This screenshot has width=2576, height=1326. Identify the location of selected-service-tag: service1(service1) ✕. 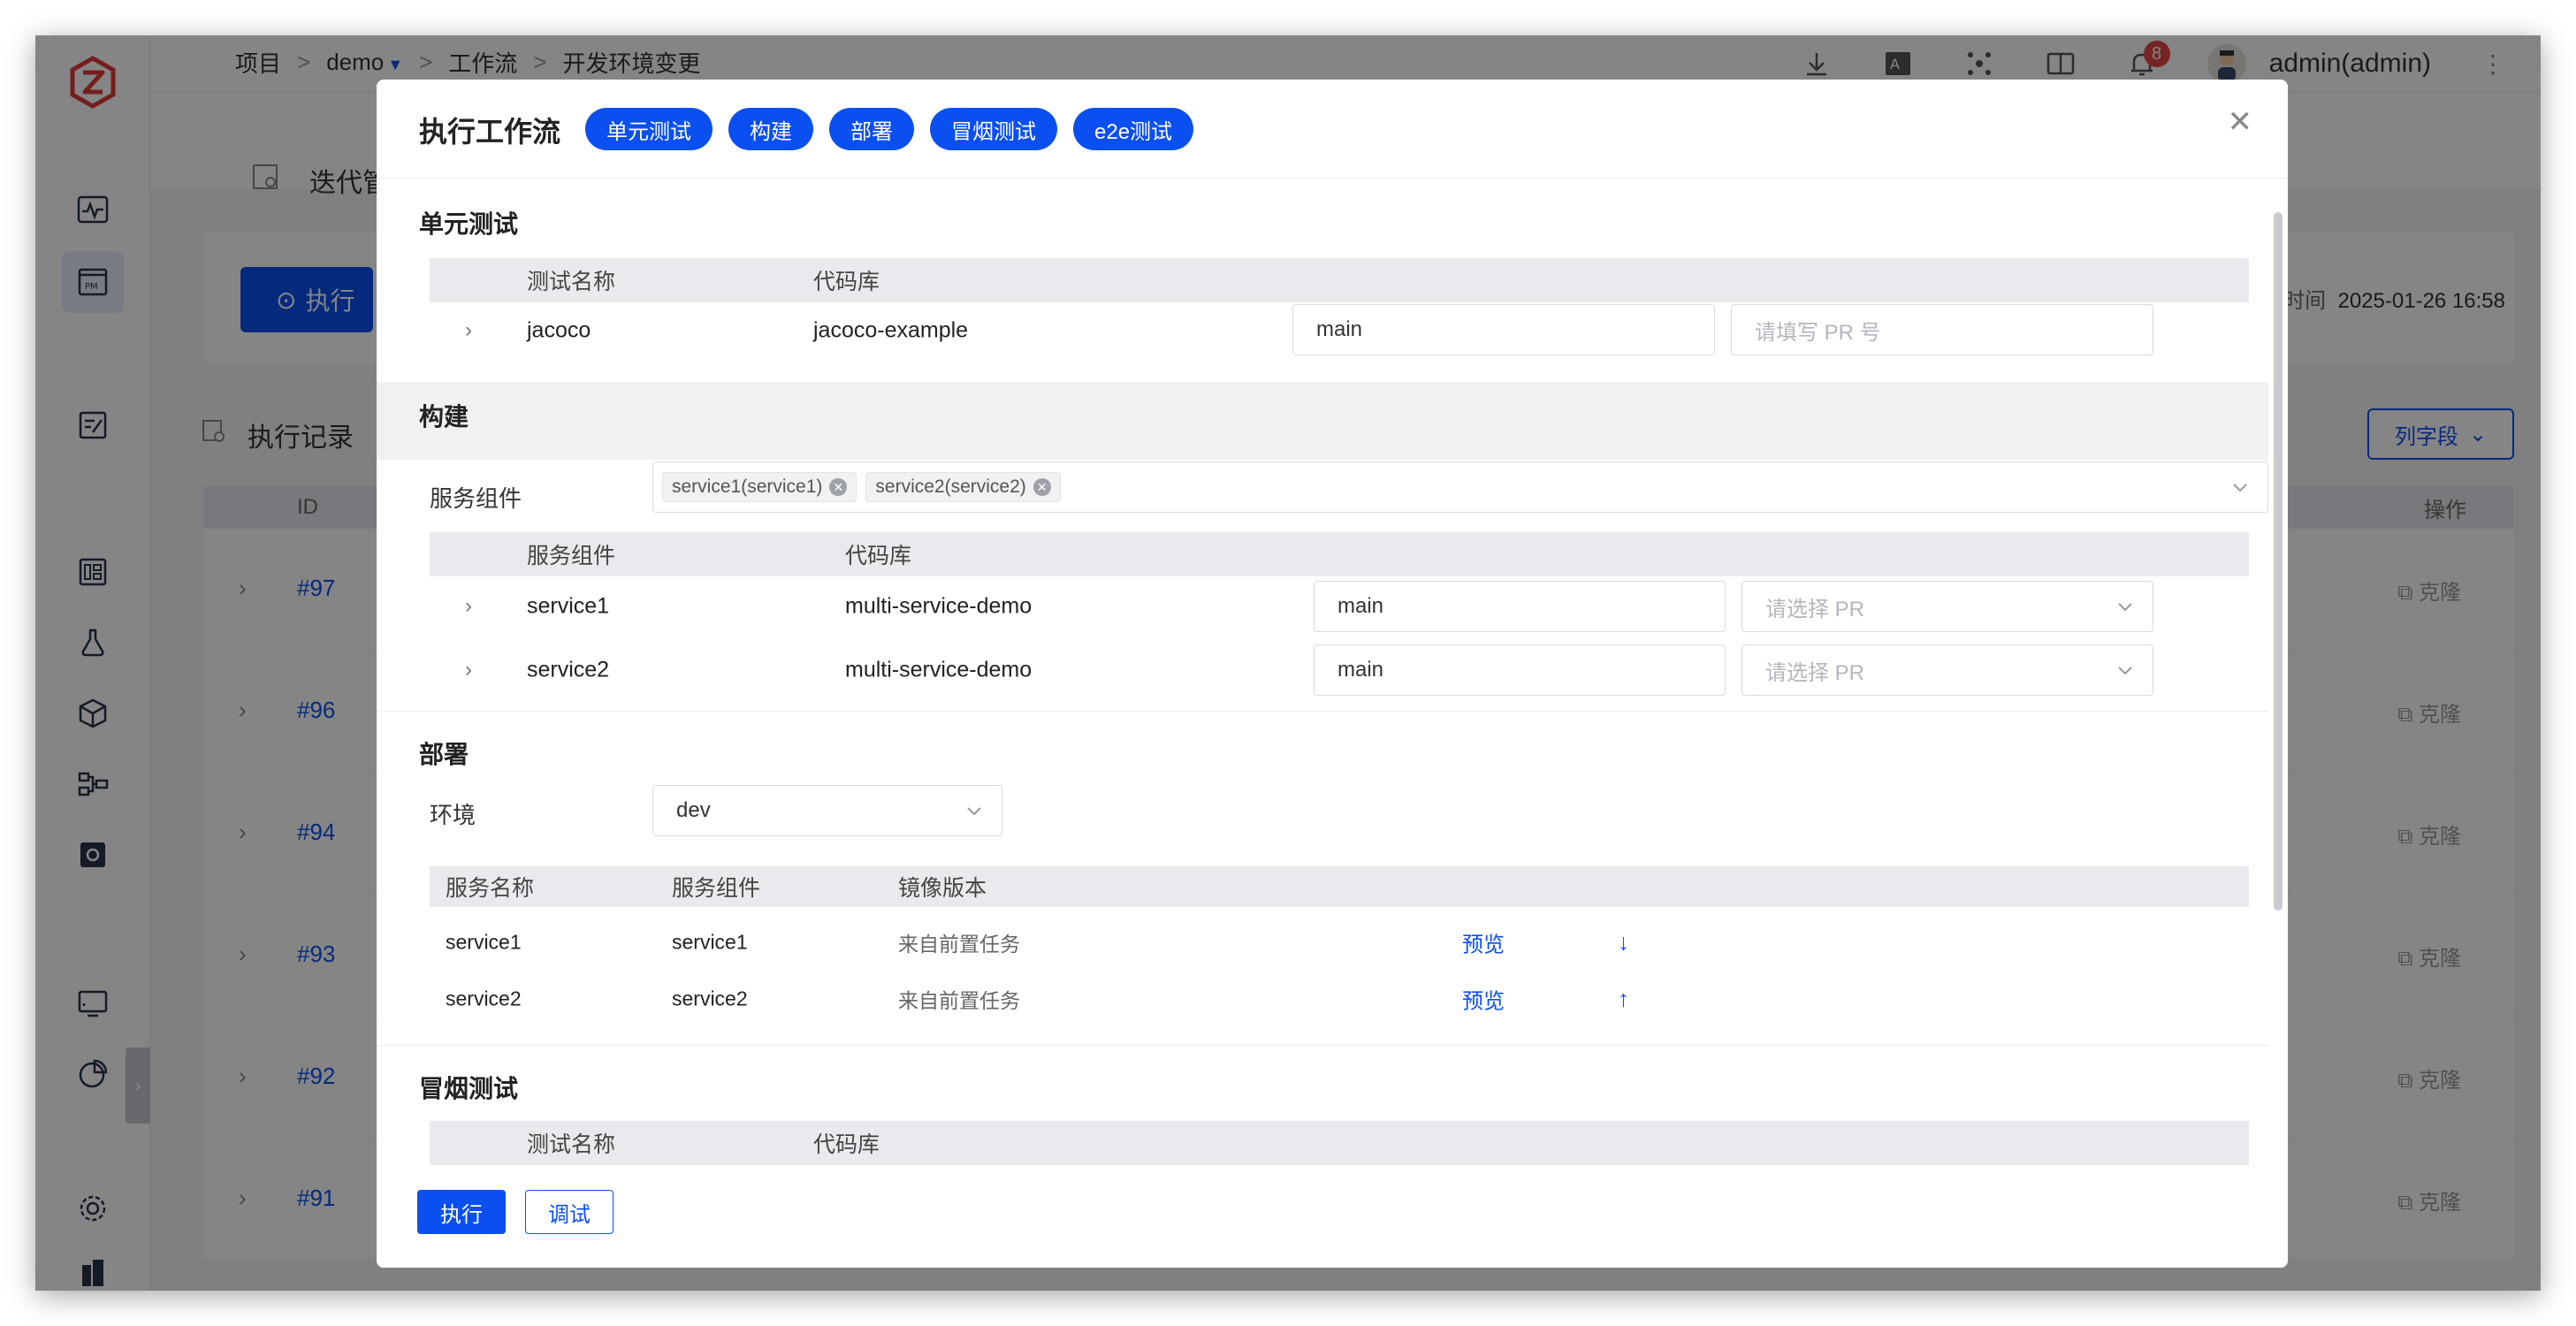
(759, 487).